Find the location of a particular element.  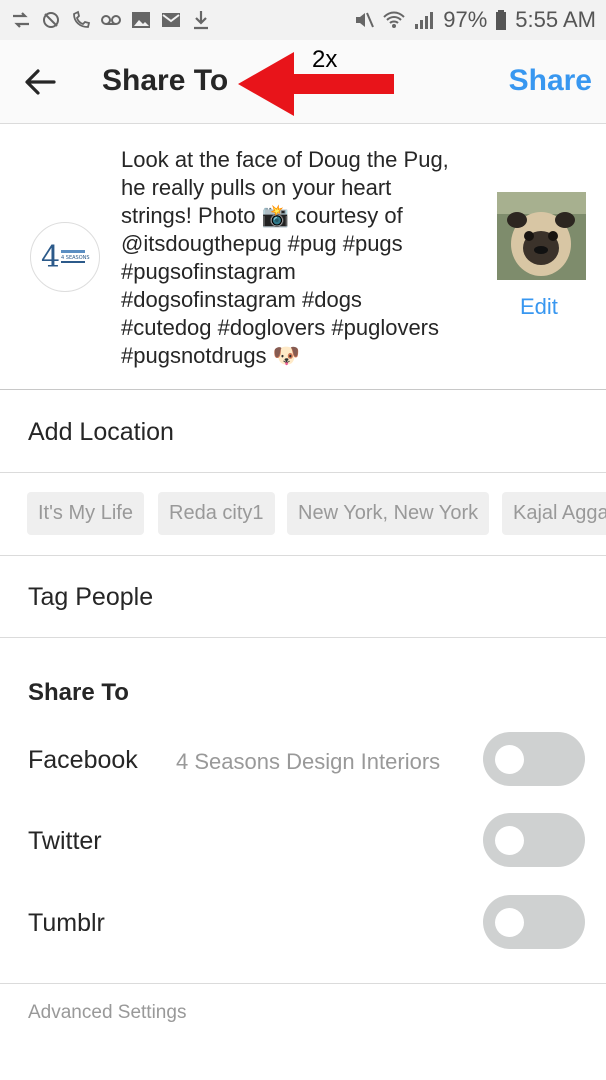

share-to-heading: Share To is located at coordinates (78, 692).